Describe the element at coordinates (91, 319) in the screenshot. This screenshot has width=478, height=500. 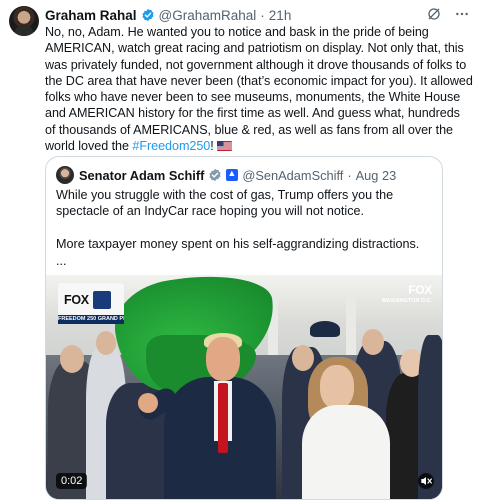
I see `event-banner: FREEDOM 250 GRAND PRIX` at that location.